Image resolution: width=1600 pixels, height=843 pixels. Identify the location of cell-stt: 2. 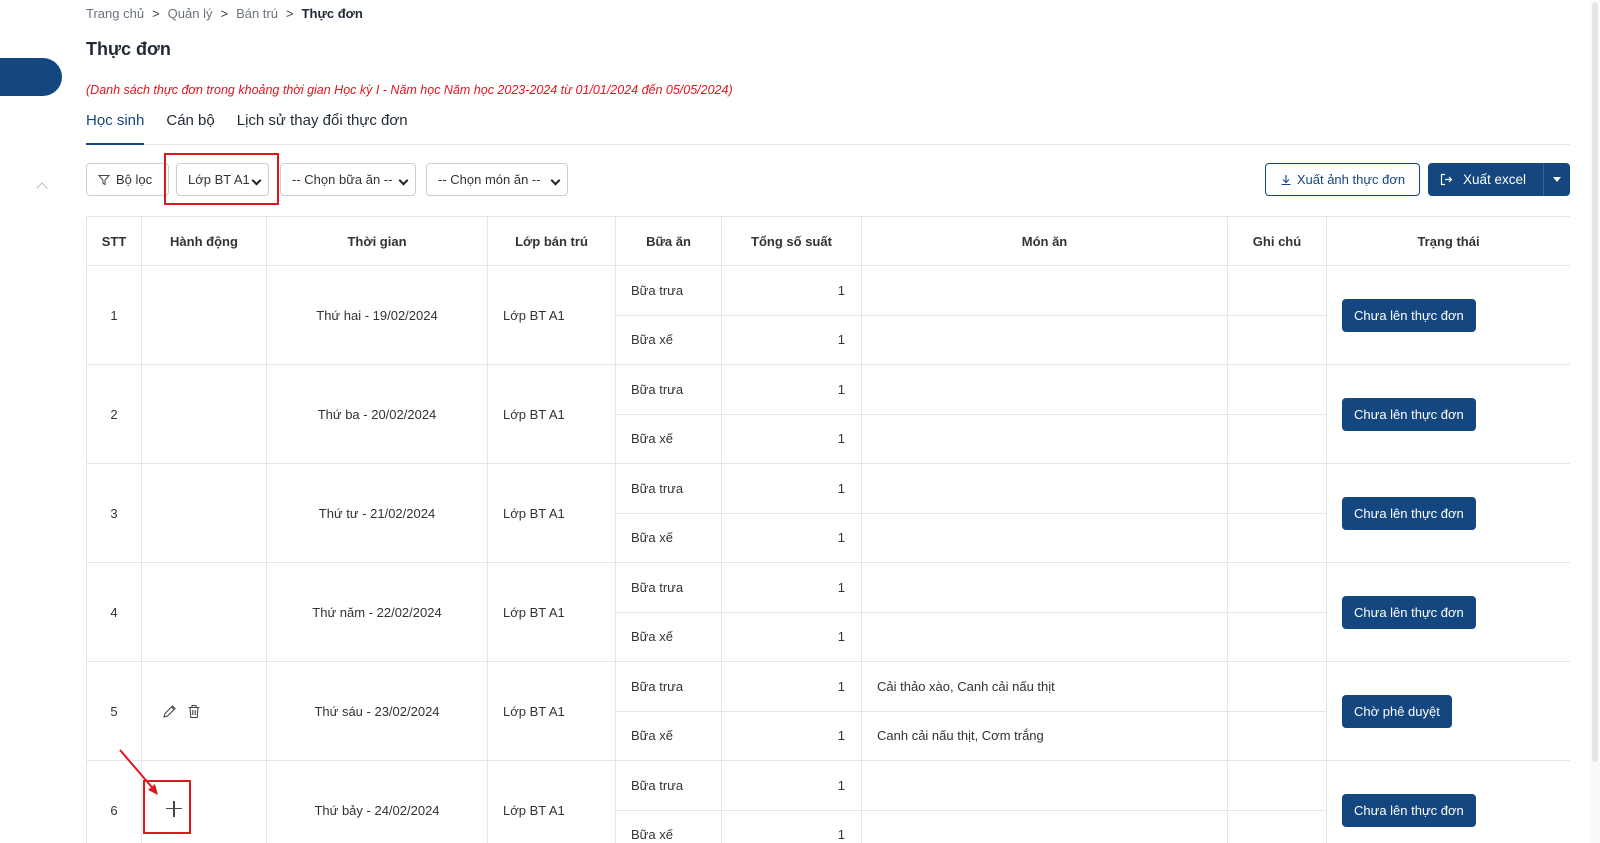
(114, 414).